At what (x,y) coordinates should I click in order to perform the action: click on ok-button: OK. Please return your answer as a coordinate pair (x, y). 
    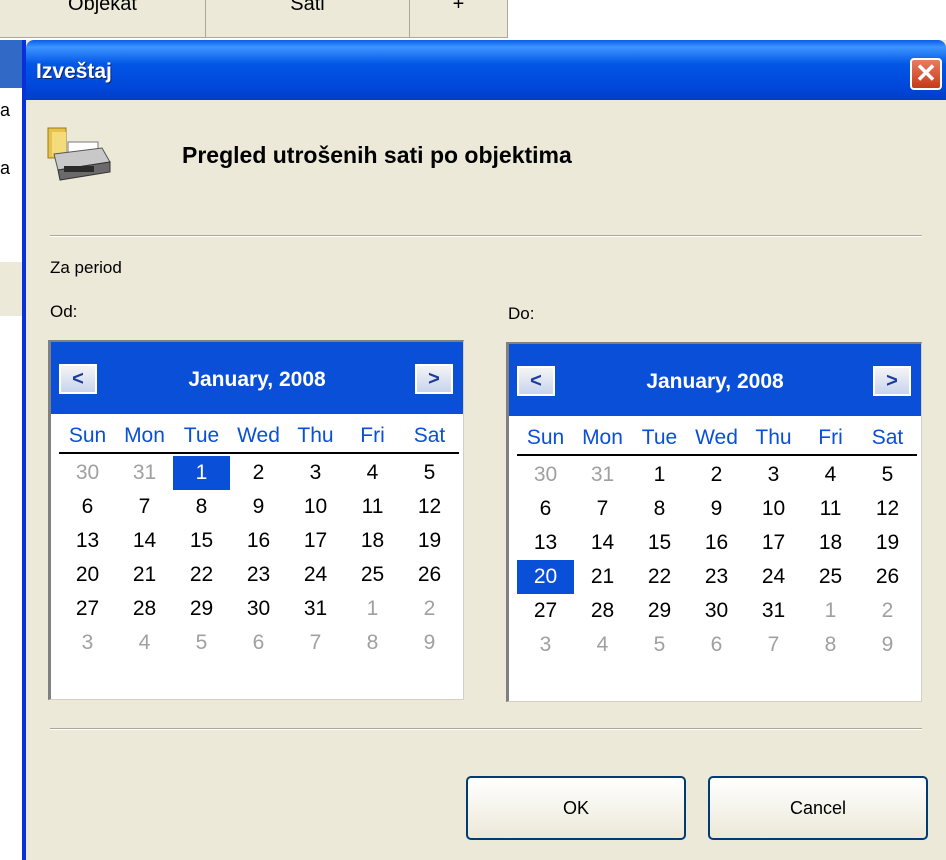
    Looking at the image, I should click on (576, 808).